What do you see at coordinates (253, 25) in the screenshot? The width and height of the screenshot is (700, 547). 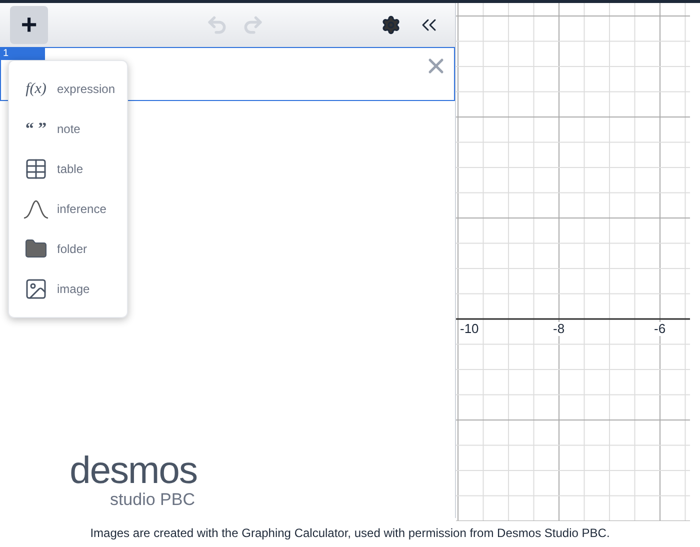 I see `redo-icon` at bounding box center [253, 25].